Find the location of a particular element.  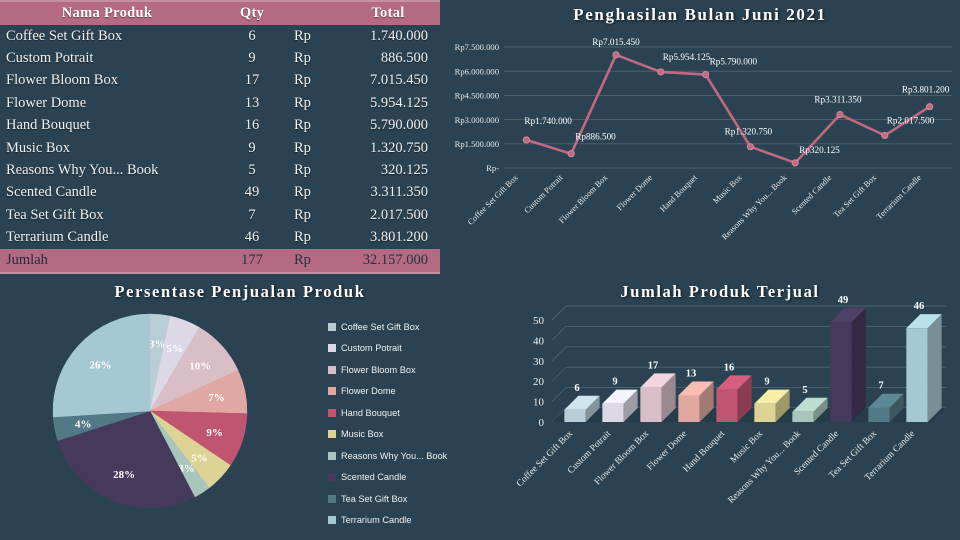

cell-total: 2.017.500 is located at coordinates (399, 214).